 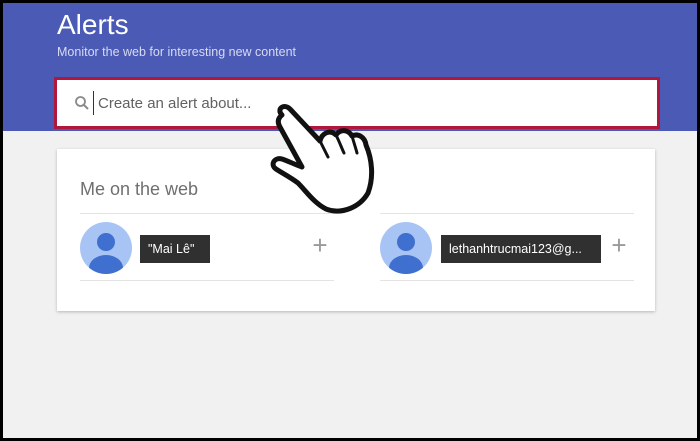 What do you see at coordinates (139, 189) in the screenshot?
I see `card-title: Me on the web` at bounding box center [139, 189].